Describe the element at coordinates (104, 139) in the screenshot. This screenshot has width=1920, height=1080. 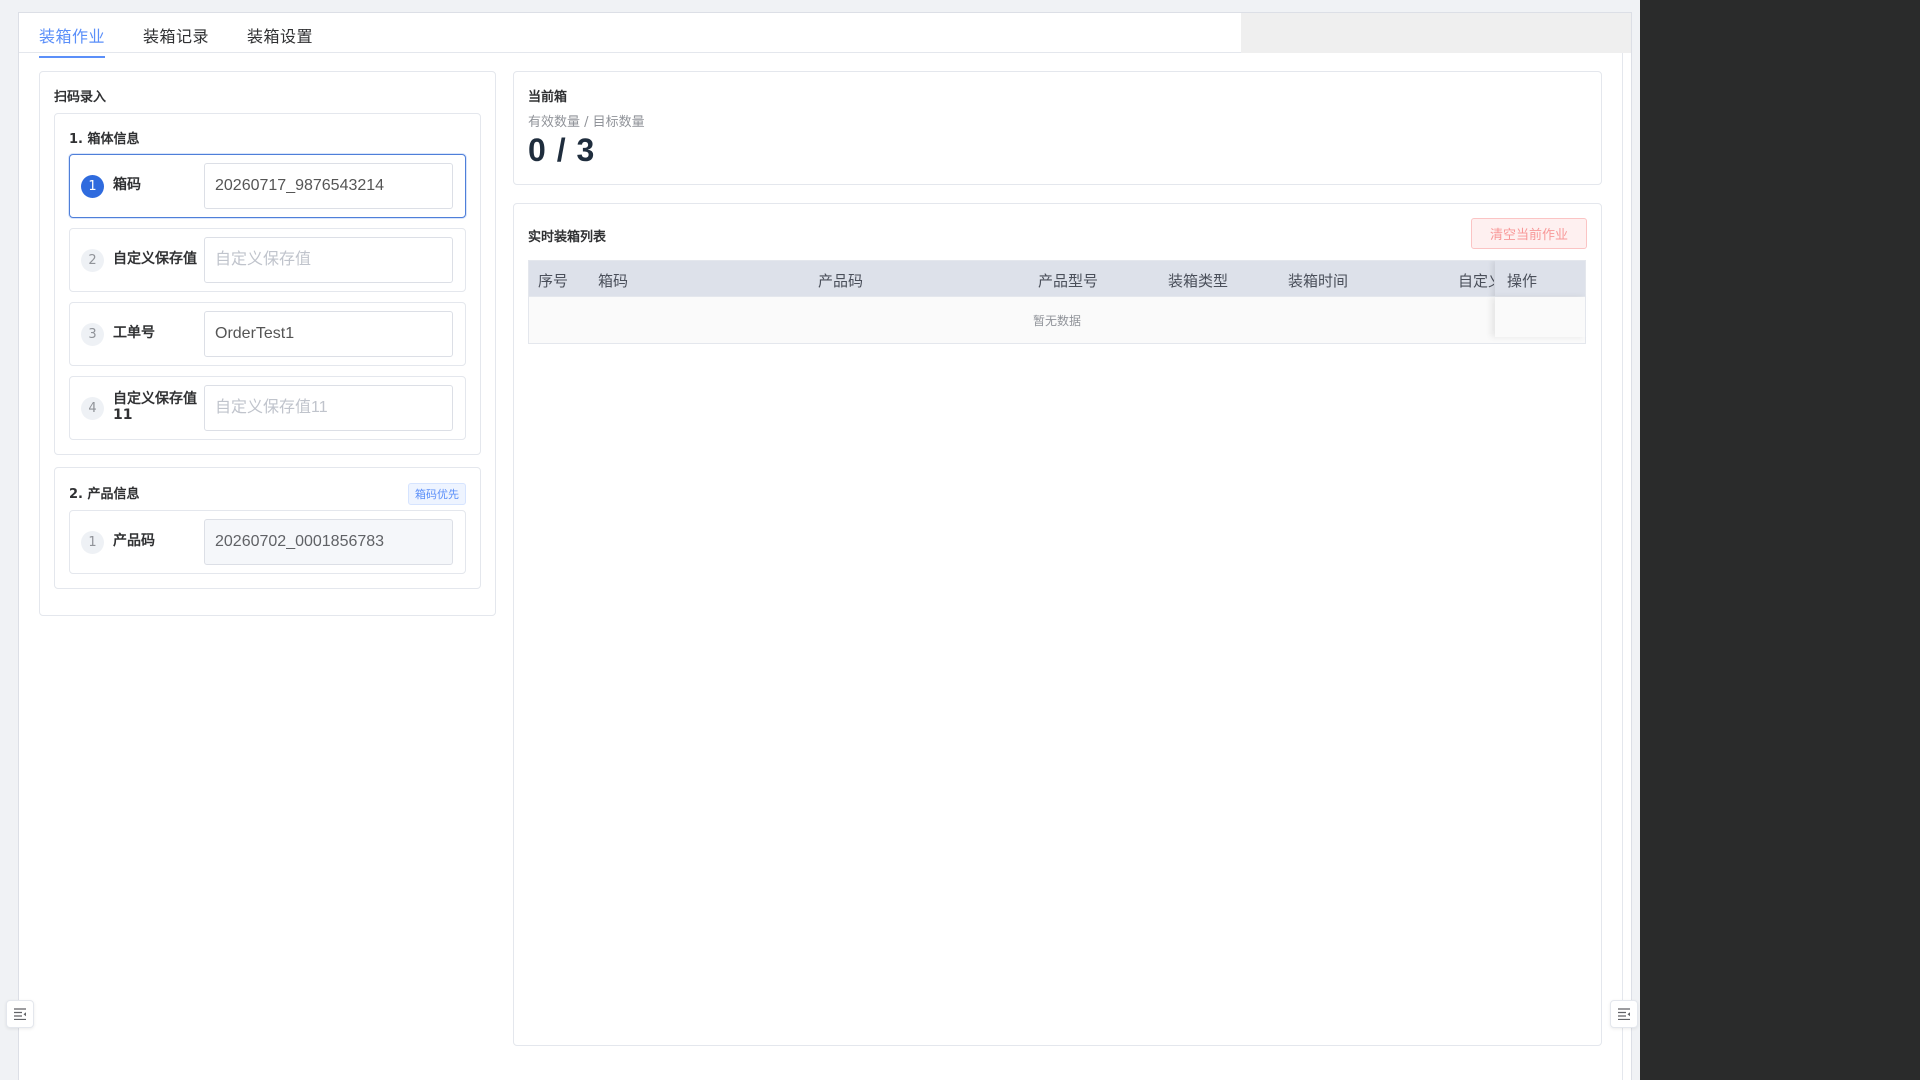
I see `box-info-title: 1. 箱体信息` at that location.